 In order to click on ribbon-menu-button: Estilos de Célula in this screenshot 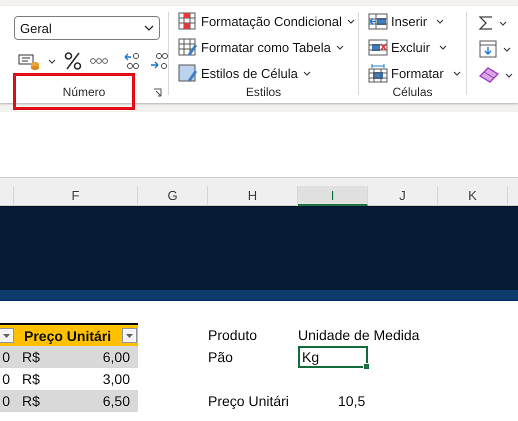, I will do `click(240, 73)`.